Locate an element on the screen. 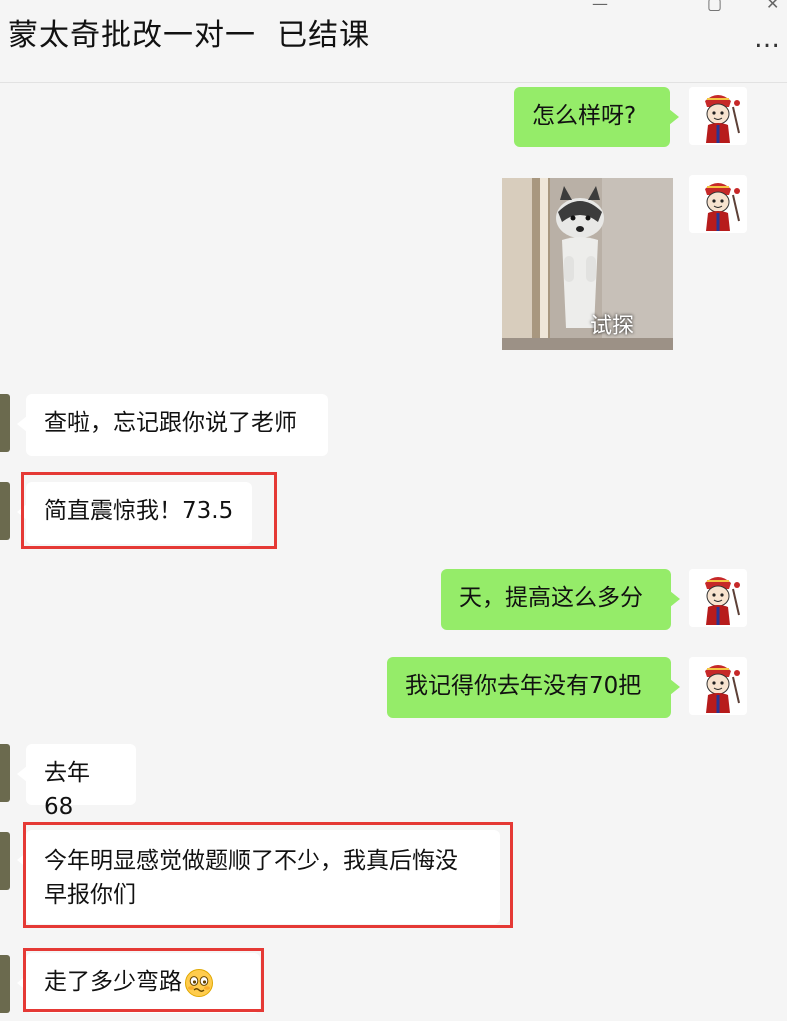 The image size is (787, 1021). my-message-bubble: 怎么样呀? is located at coordinates (596, 117).